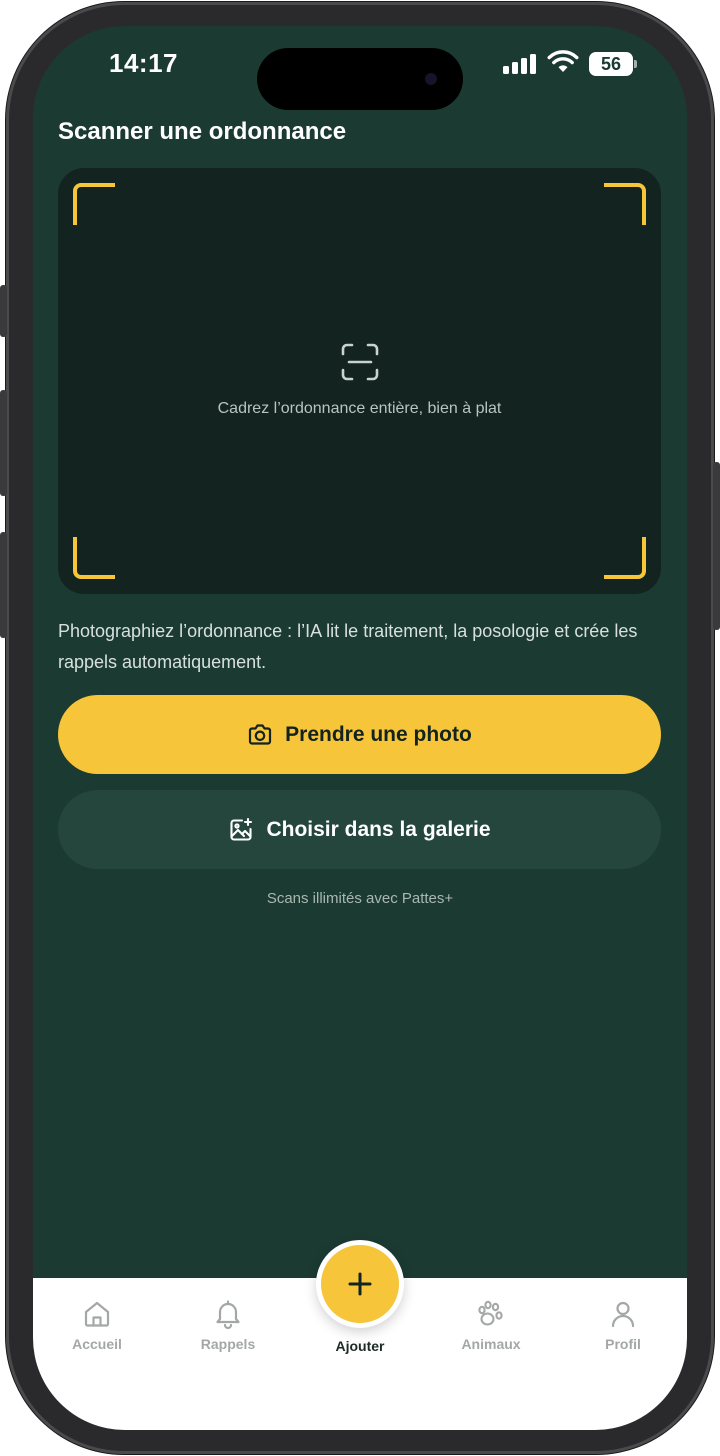 This screenshot has width=720, height=1456. What do you see at coordinates (360, 898) in the screenshot?
I see `upsell-note: Scans illimités avec Pattes+` at bounding box center [360, 898].